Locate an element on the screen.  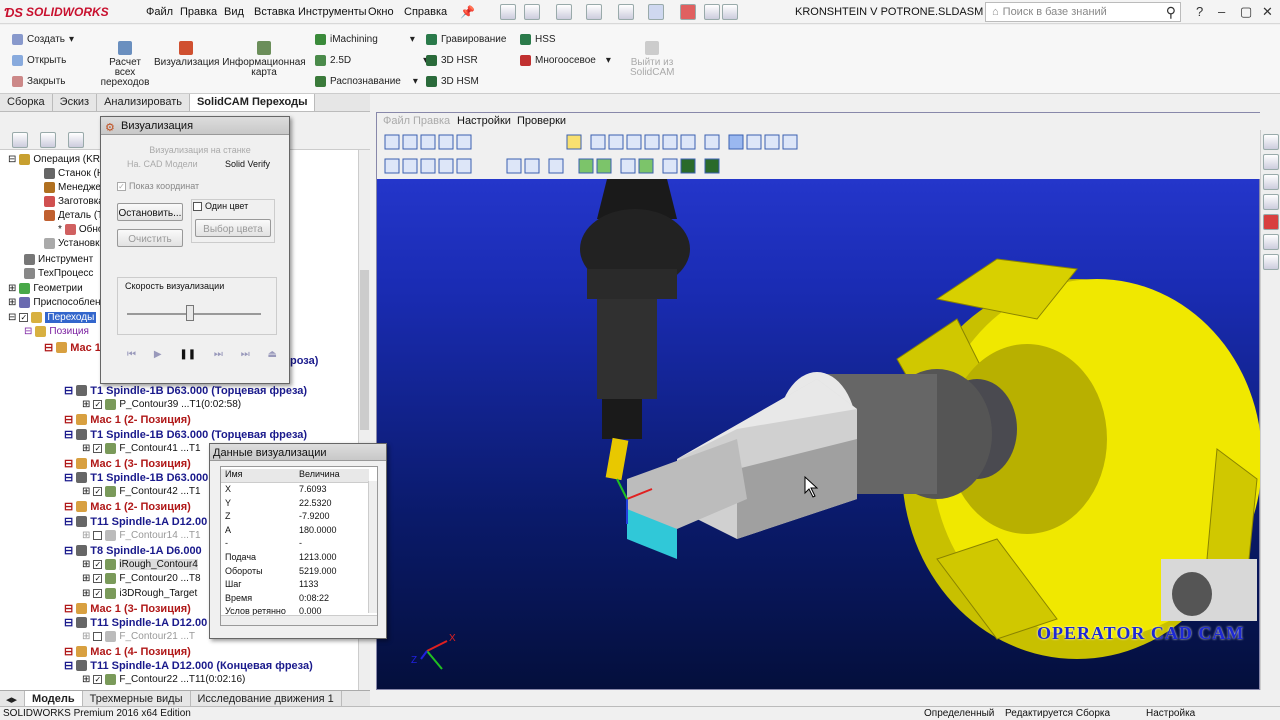
show-coords-checkbox: ✓ Показ координат is located at coordinates (158, 186).